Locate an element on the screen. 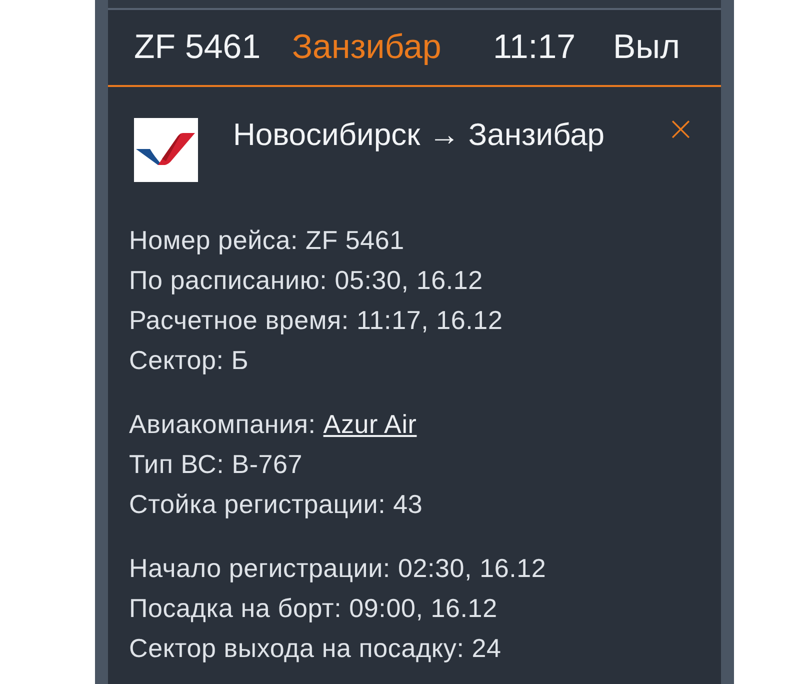  time-text: 11:17 is located at coordinates (535, 47).